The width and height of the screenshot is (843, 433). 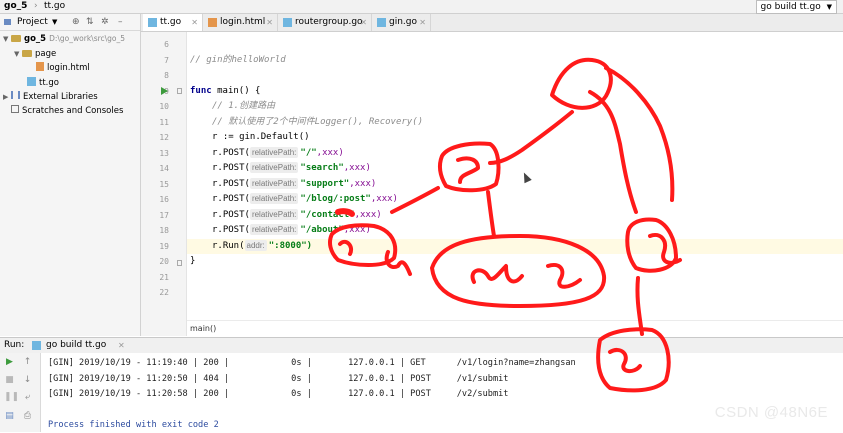 I want to click on line-number: 19, so click(x=164, y=246).